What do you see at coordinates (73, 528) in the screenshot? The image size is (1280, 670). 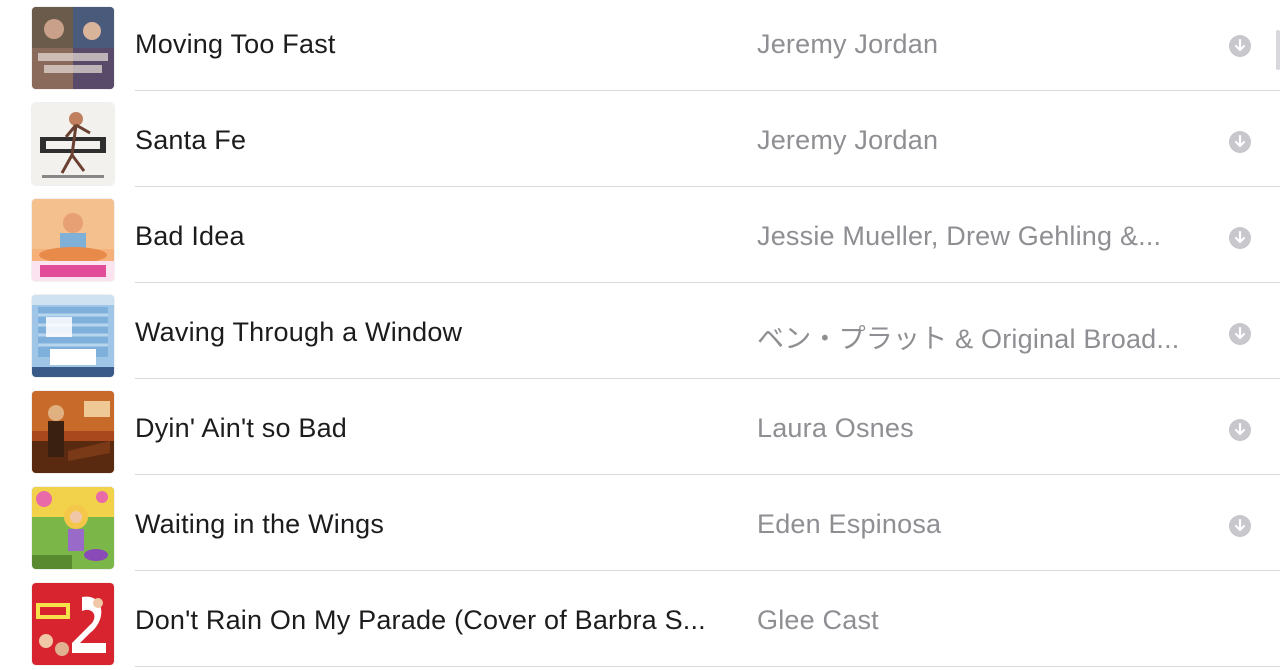 I see `album-artwork-rapunzel` at bounding box center [73, 528].